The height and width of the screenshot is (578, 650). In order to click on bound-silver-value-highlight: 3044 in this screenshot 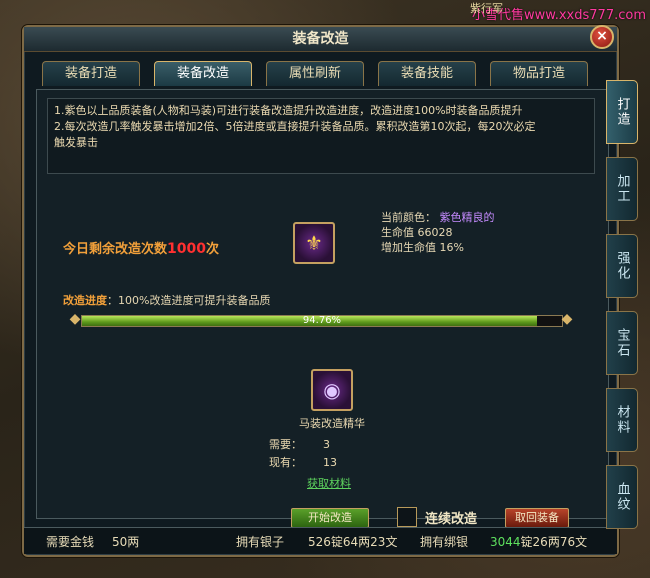, I will do `click(505, 542)`.